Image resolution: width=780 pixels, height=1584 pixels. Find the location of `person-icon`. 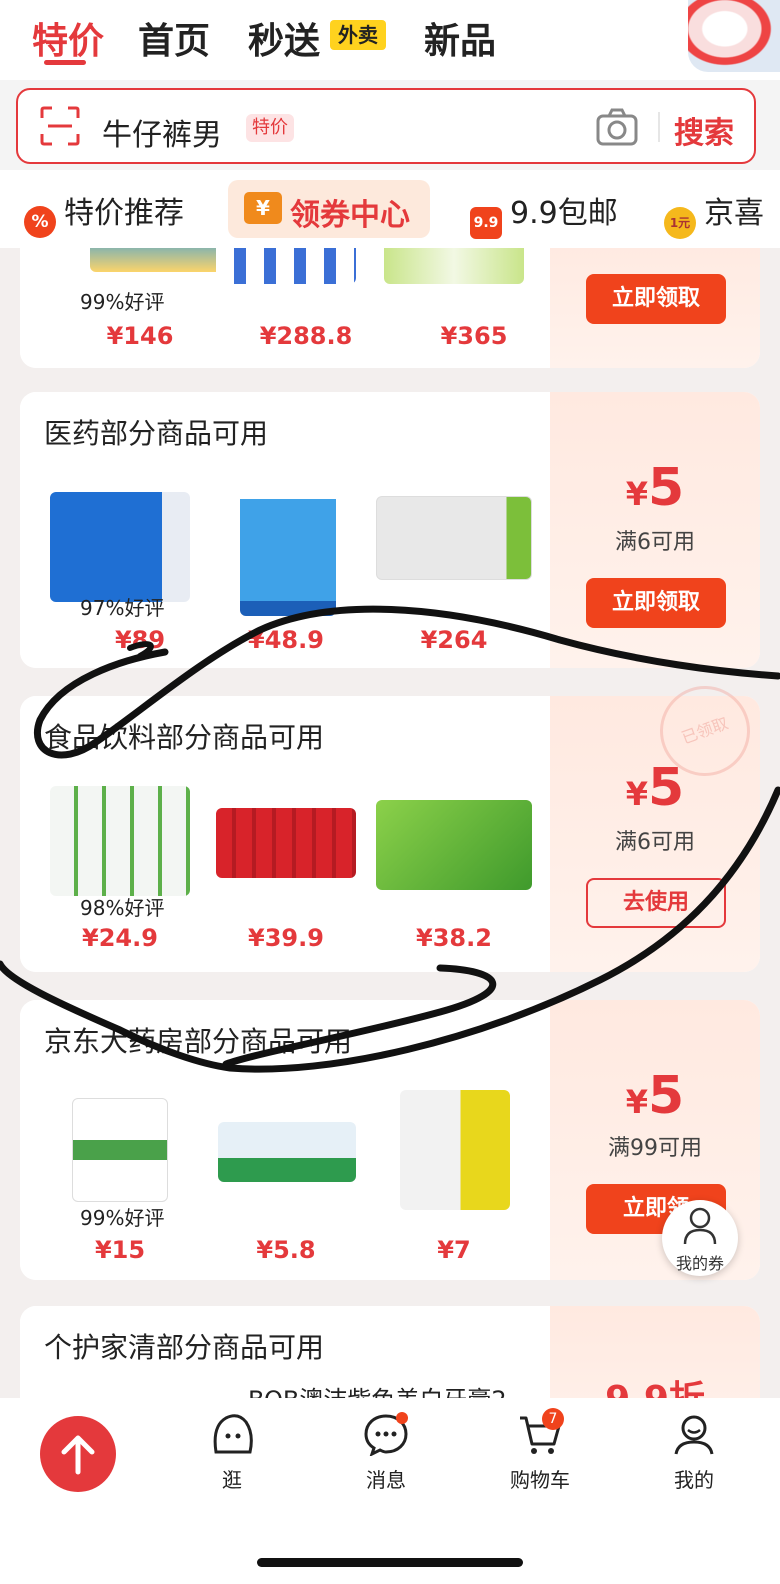

person-icon is located at coordinates (694, 1435).